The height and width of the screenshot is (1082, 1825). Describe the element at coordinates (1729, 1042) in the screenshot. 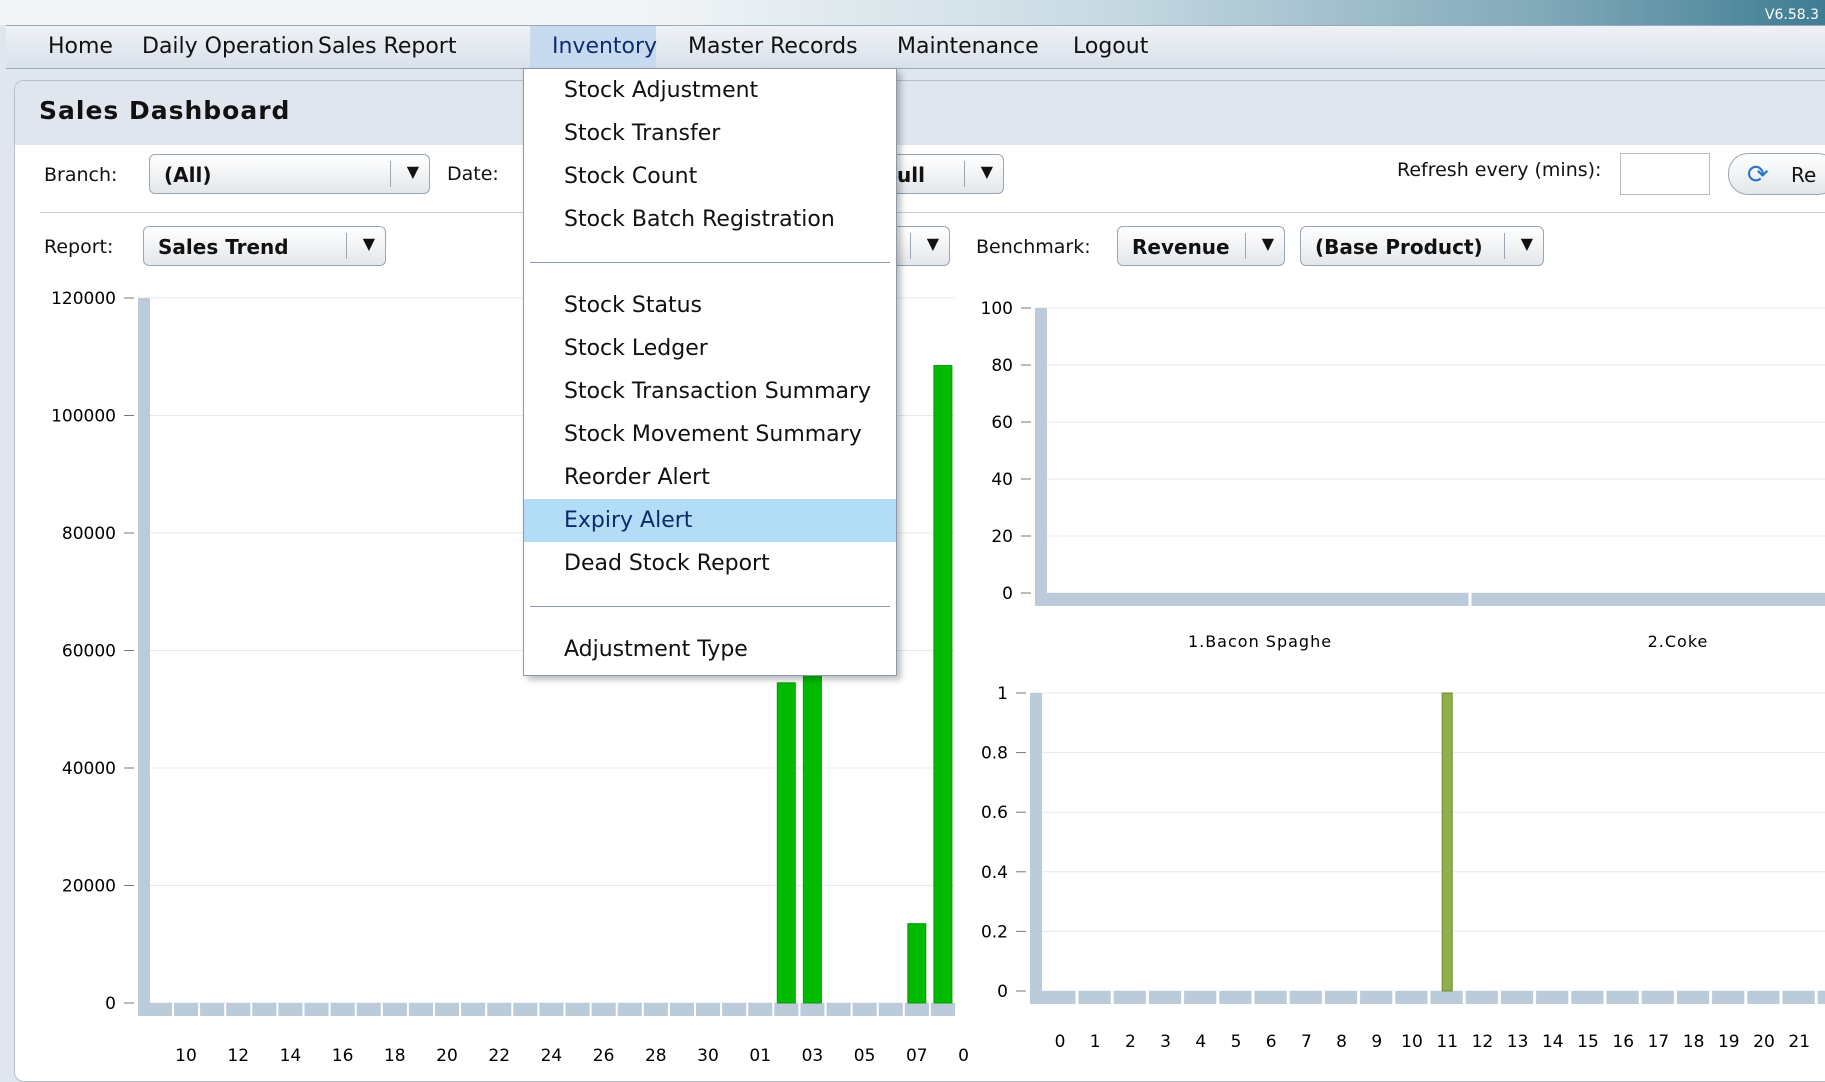

I see `x-tick-label: 19` at that location.